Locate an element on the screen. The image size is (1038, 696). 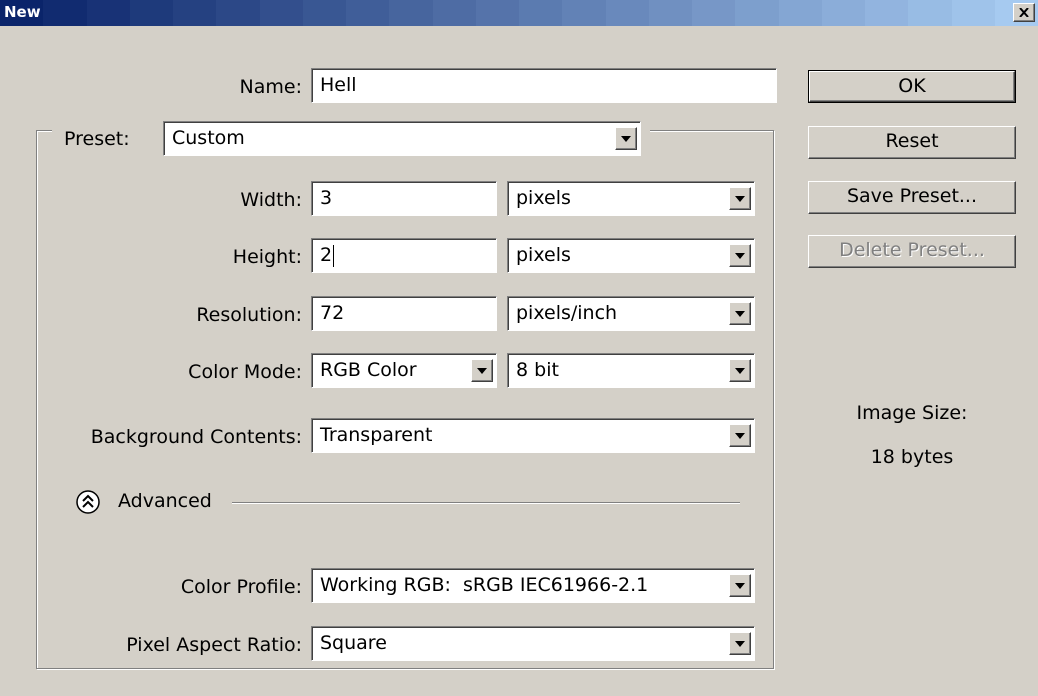
width-unit-select: pixels is located at coordinates (631, 198).